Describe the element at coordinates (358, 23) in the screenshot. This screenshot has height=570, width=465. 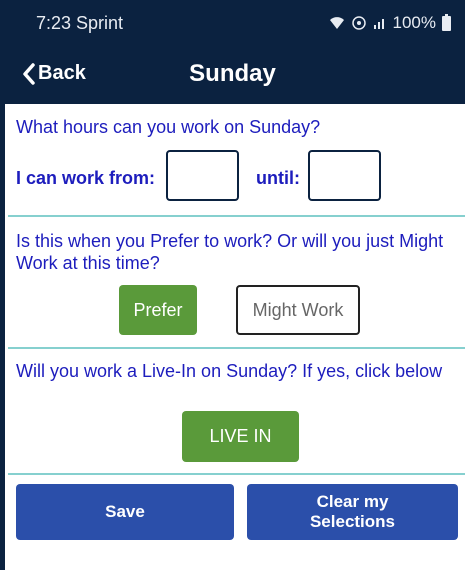
I see `vowifi-icon` at that location.